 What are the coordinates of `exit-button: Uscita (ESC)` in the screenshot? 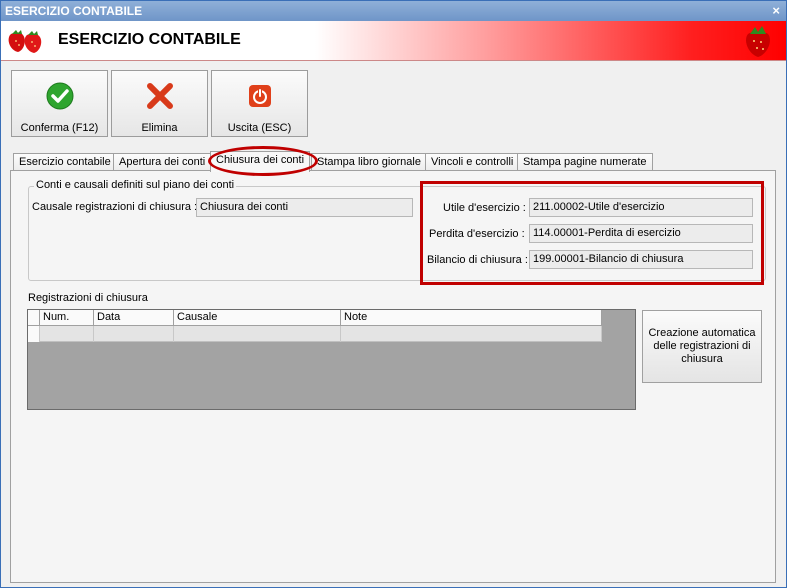 It's located at (259, 103).